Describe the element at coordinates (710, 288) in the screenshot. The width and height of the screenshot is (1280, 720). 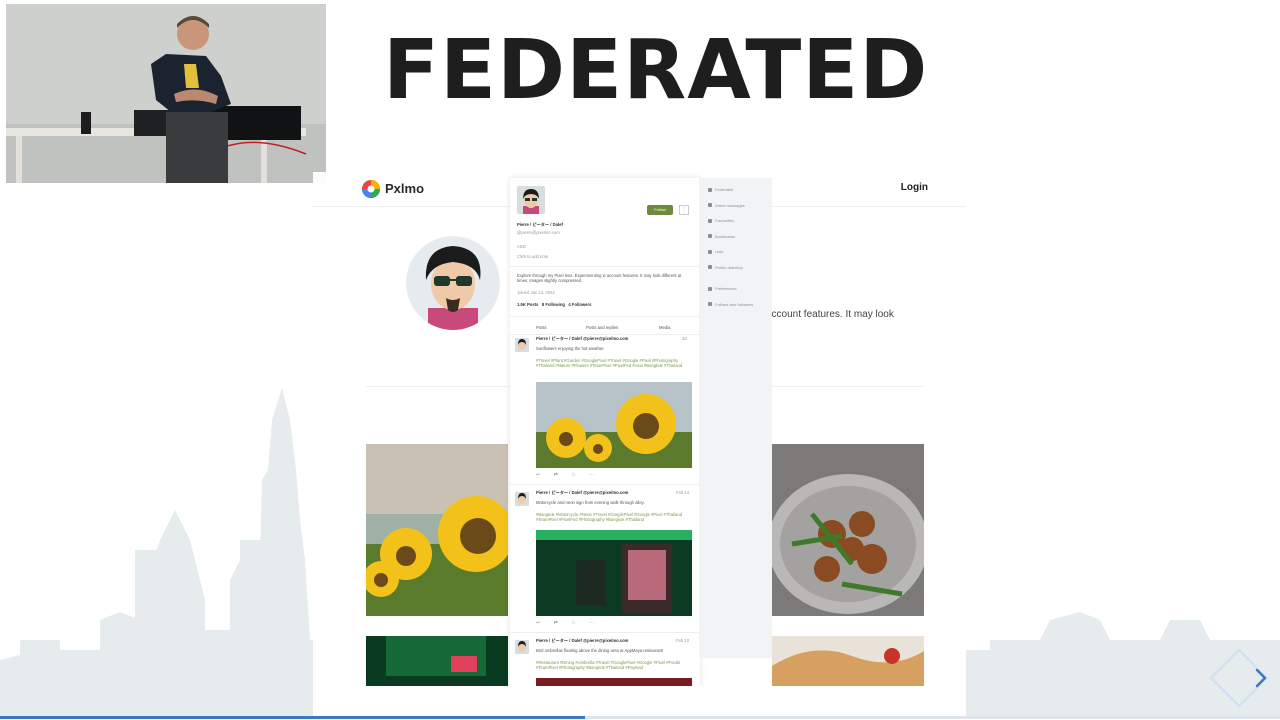
I see `gear-icon` at that location.